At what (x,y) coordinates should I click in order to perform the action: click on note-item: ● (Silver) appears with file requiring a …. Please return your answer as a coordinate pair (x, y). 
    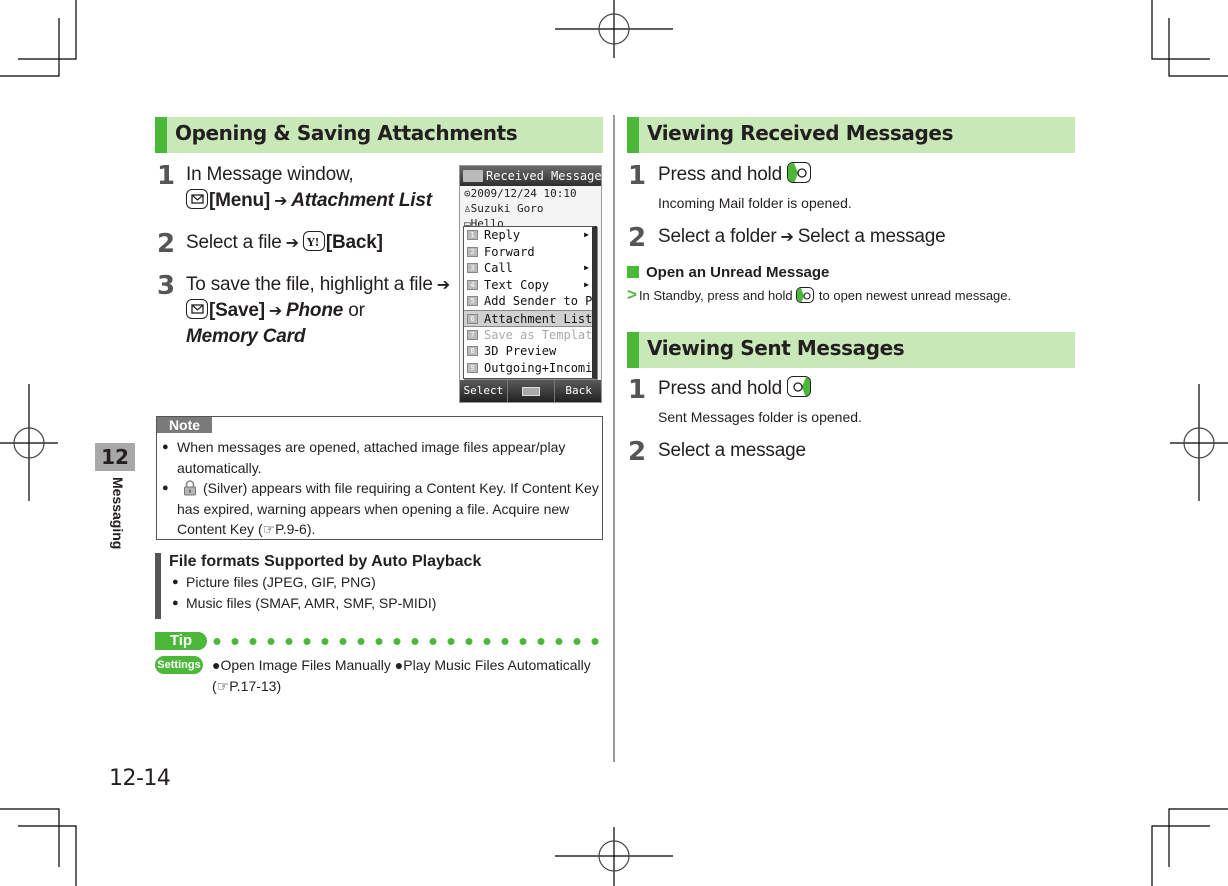
    Looking at the image, I should click on (382, 509).